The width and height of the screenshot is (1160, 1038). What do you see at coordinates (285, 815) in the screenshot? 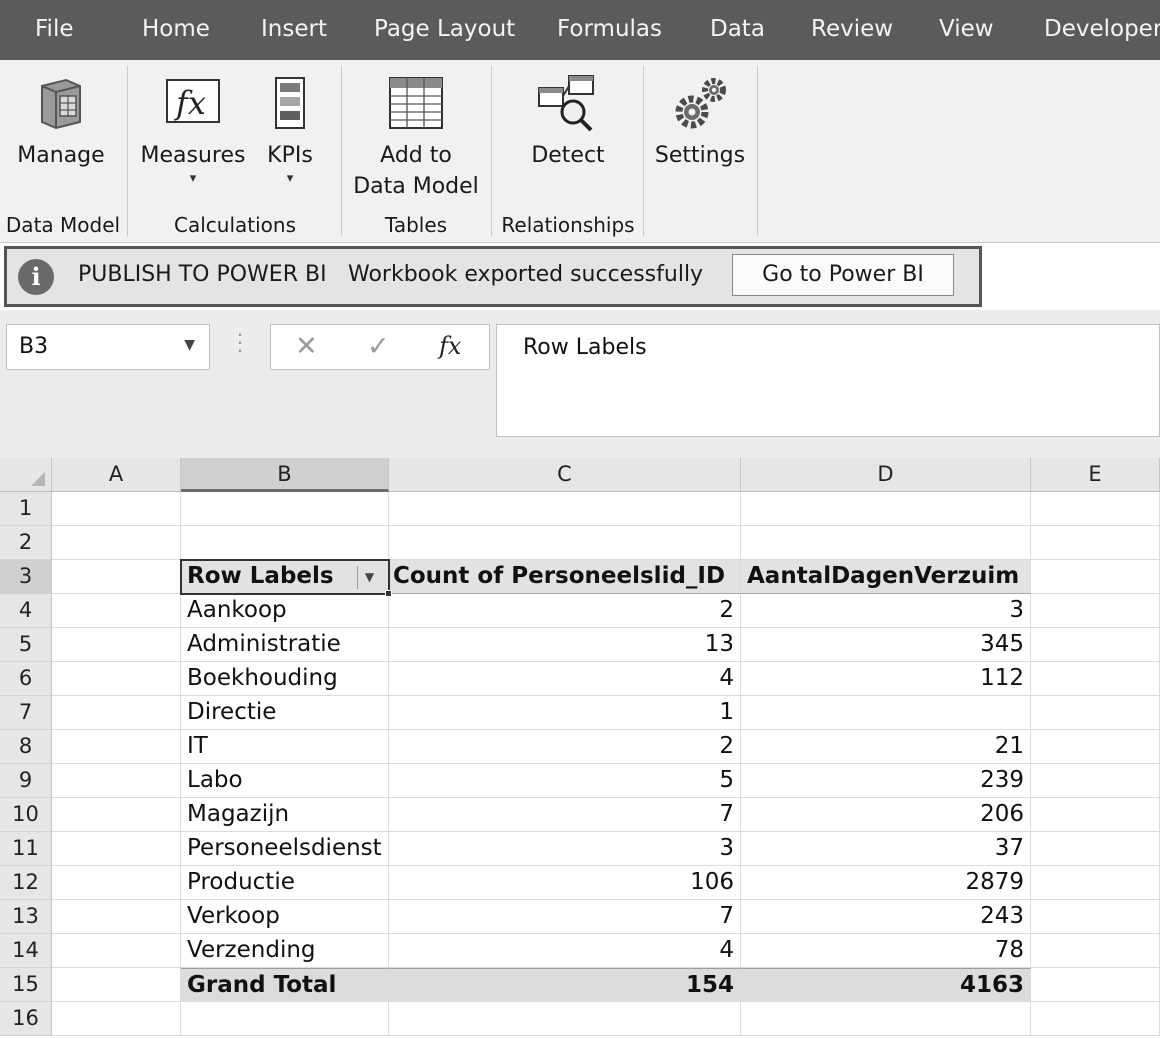
I see `cell-b10: Magazijn` at bounding box center [285, 815].